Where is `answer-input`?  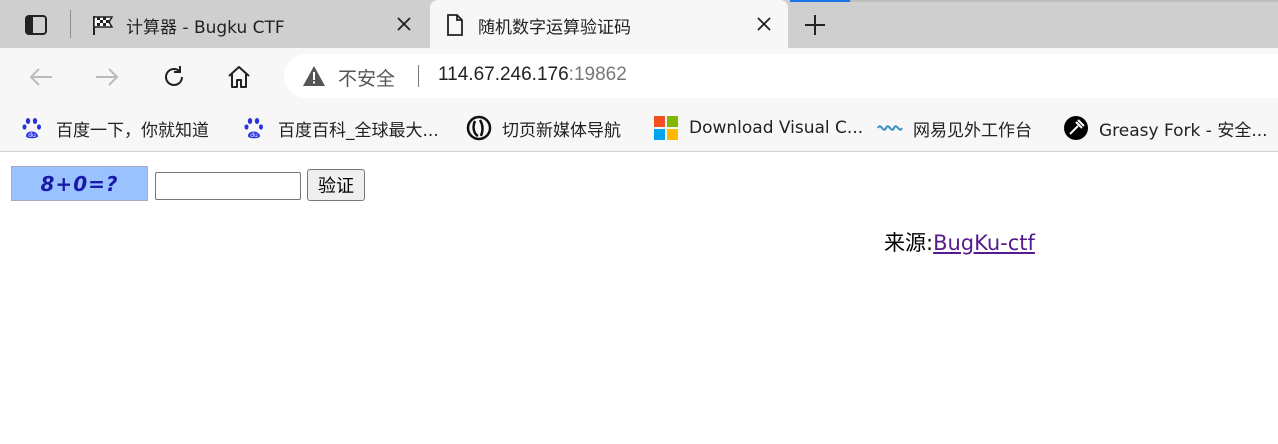
answer-input is located at coordinates (228, 186).